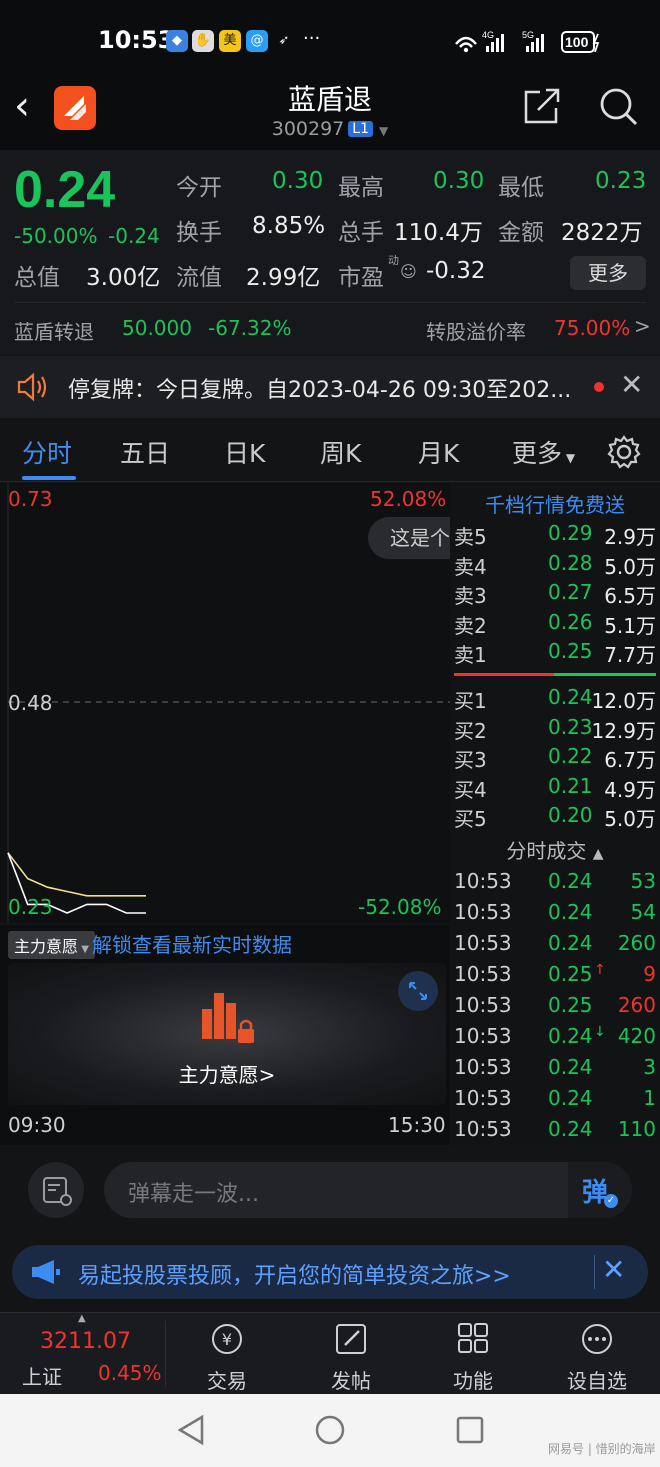 This screenshot has height=1467, width=660. Describe the element at coordinates (598, 854) in the screenshot. I see `caret-up-icon: ▲` at that location.